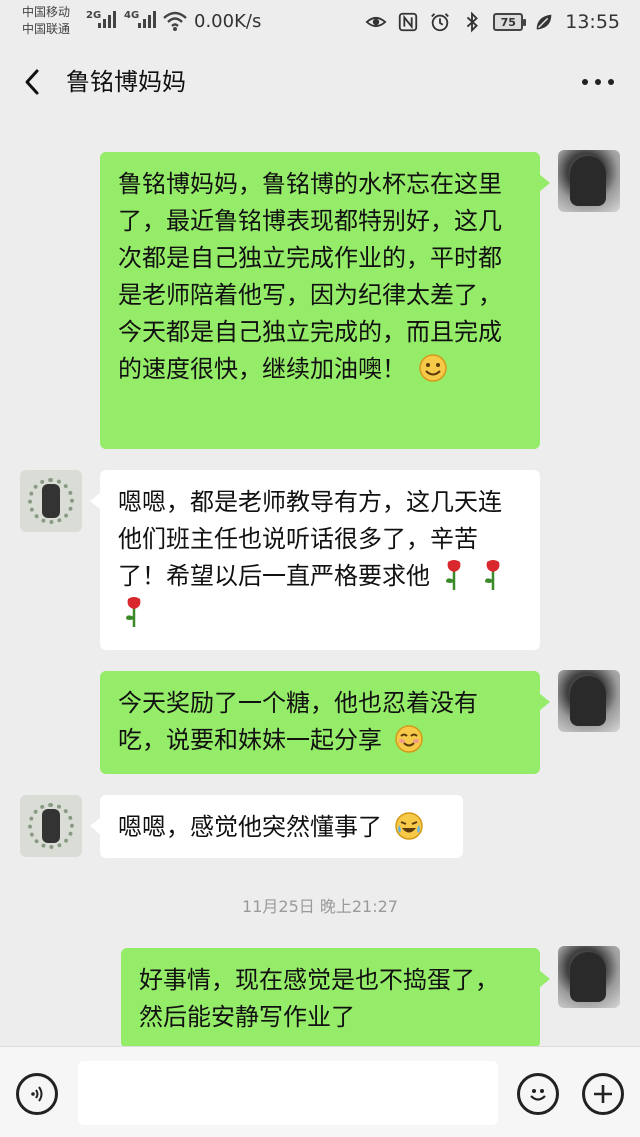 The width and height of the screenshot is (640, 1137). I want to click on alarm-icon, so click(440, 22).